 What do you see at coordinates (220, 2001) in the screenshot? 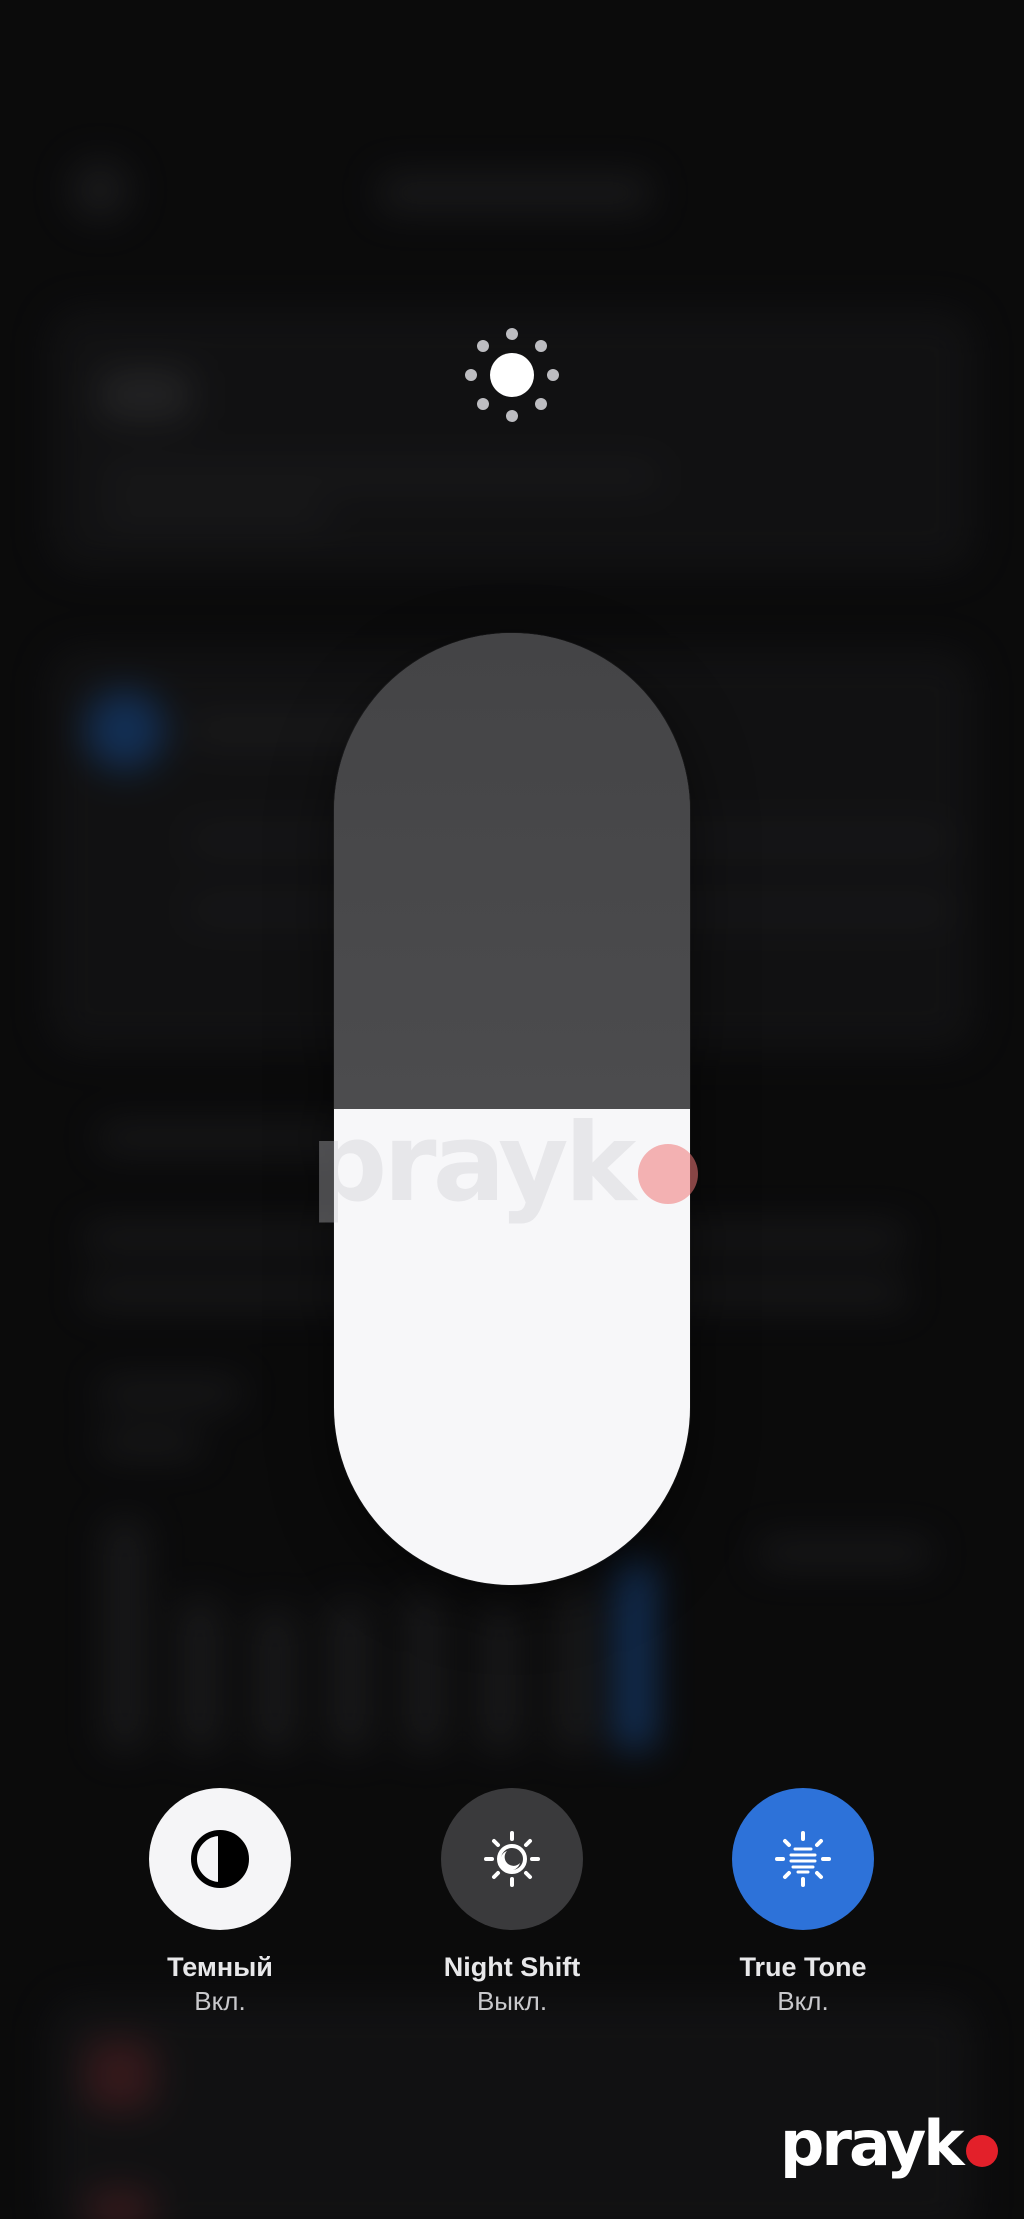
I see `dark-mode-status: Вкл.` at bounding box center [220, 2001].